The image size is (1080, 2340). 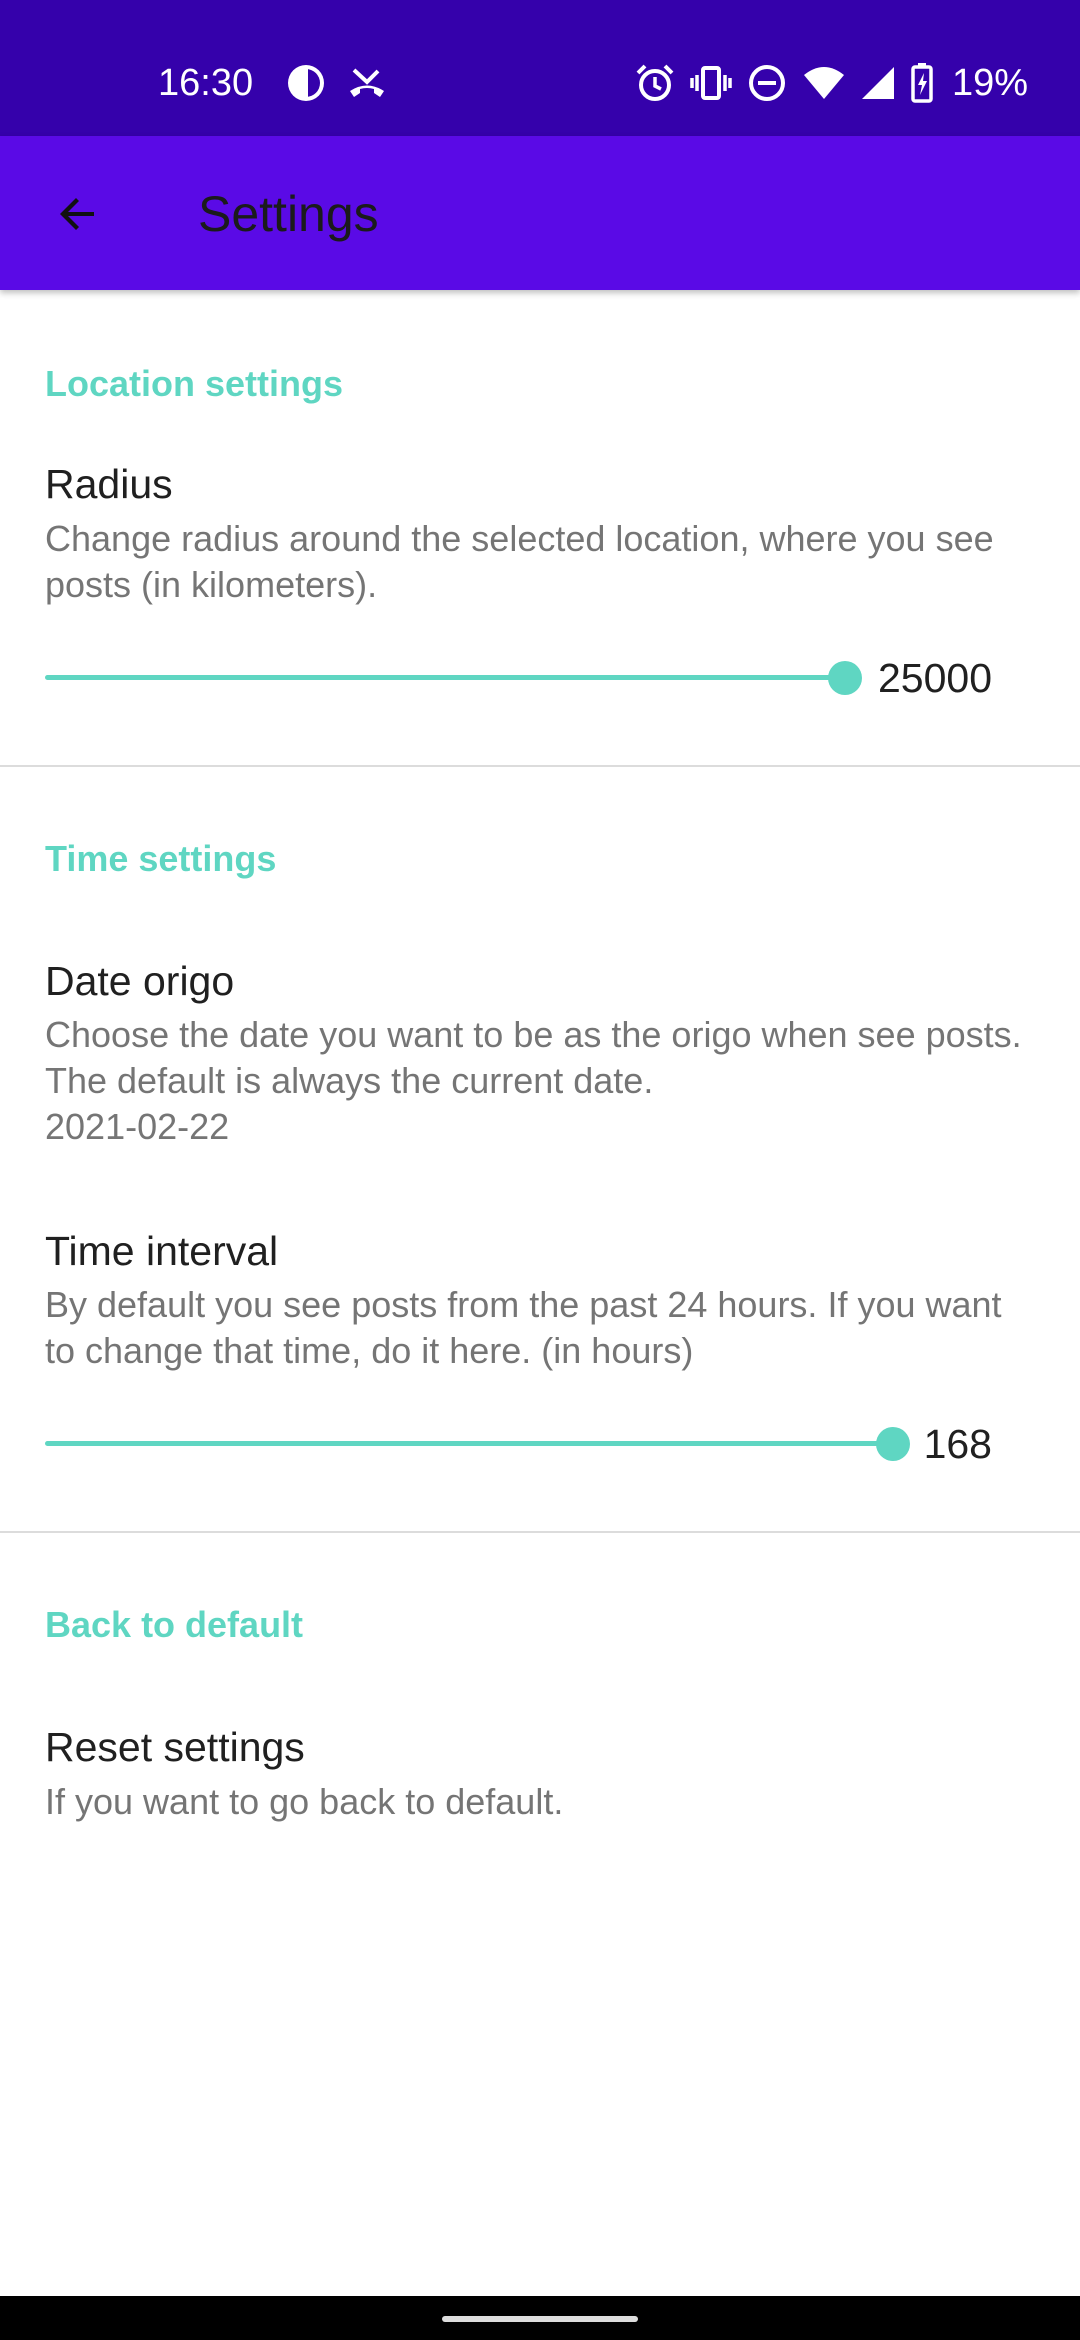 What do you see at coordinates (877, 83) in the screenshot?
I see `signal-icon` at bounding box center [877, 83].